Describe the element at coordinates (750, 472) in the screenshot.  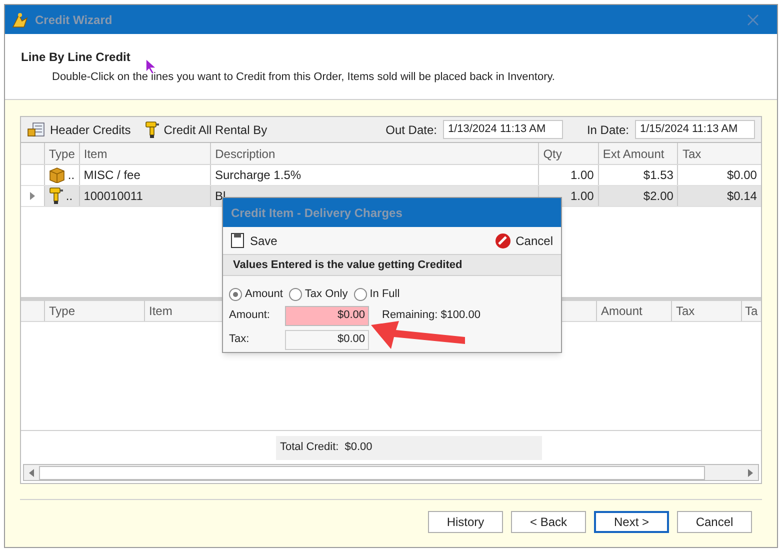
I see `scroll-right-icon` at that location.